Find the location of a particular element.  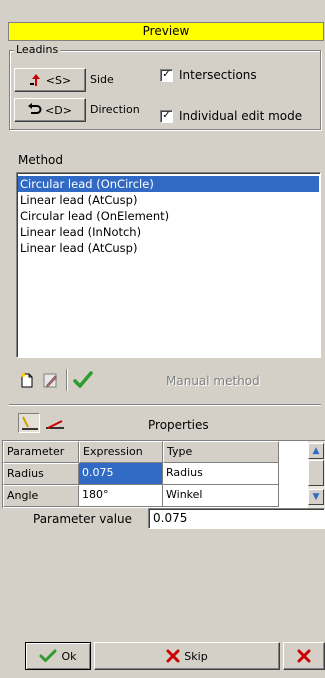

method-item-0: Circular lead (OnCircle) is located at coordinates (168, 184).